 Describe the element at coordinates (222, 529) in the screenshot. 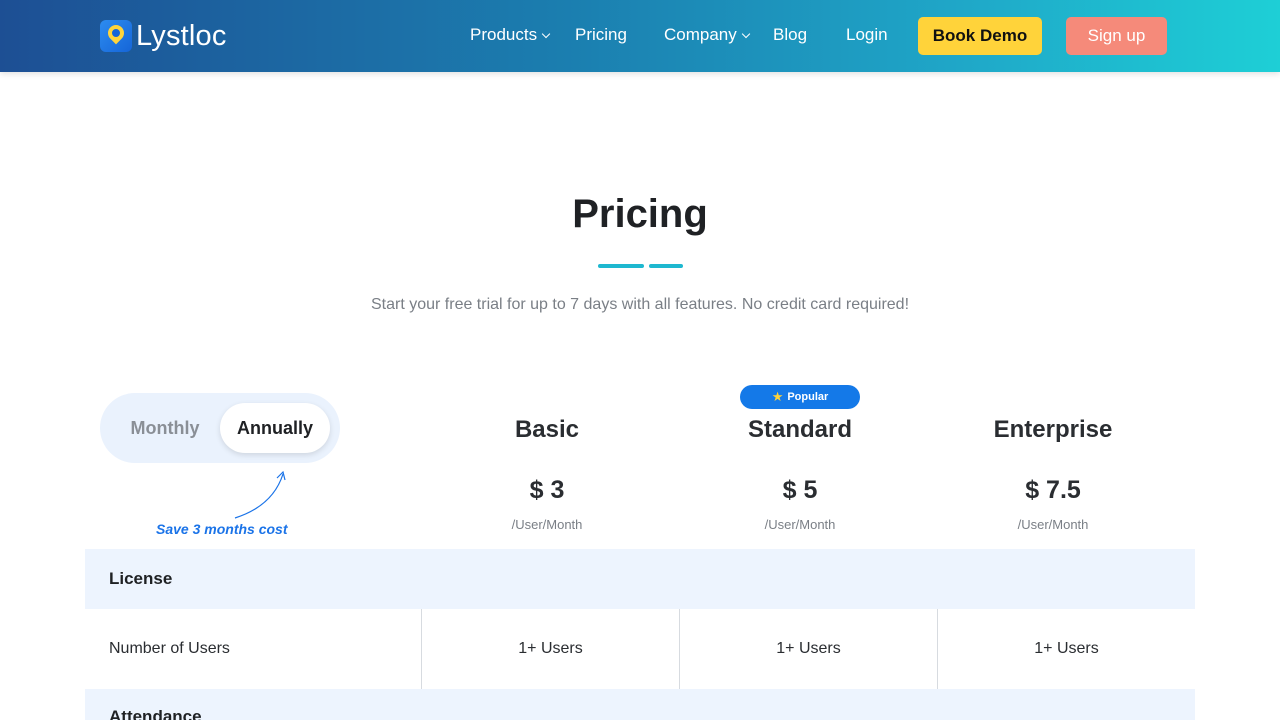

I see `save-note: Save 3 months cost` at that location.